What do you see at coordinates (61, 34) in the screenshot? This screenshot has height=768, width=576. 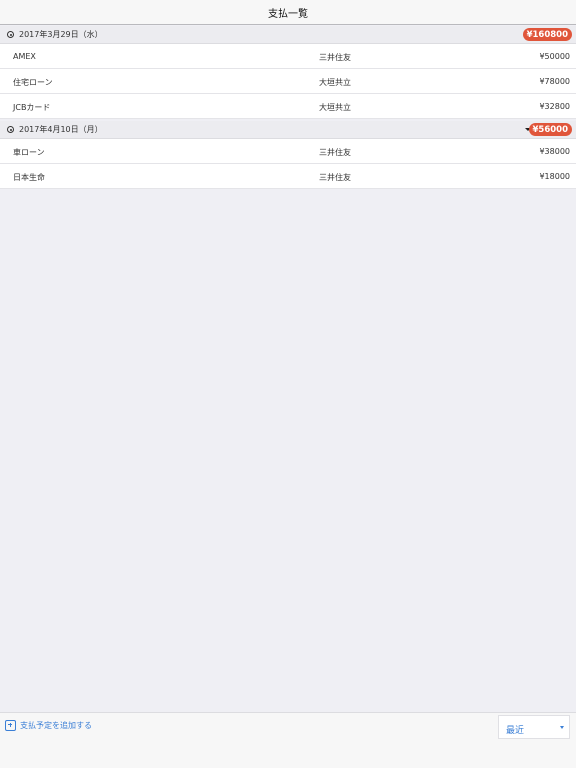 I see `section-date: 2017年3月29日（水）` at bounding box center [61, 34].